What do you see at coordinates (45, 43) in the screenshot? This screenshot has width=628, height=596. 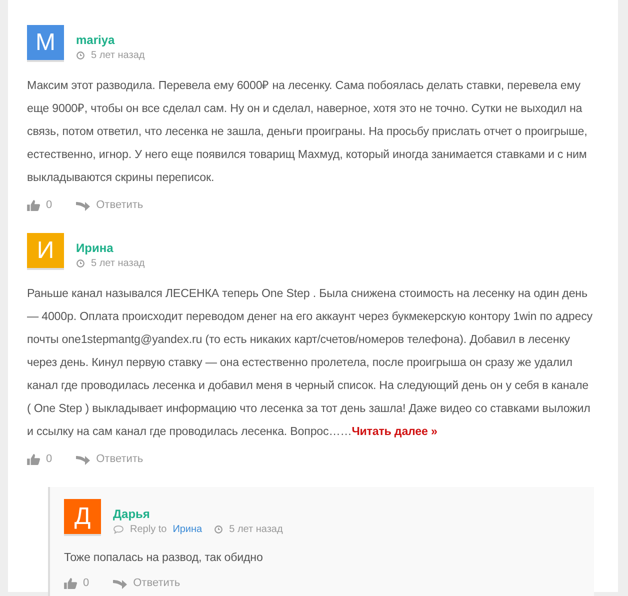 I see `avatar: М` at bounding box center [45, 43].